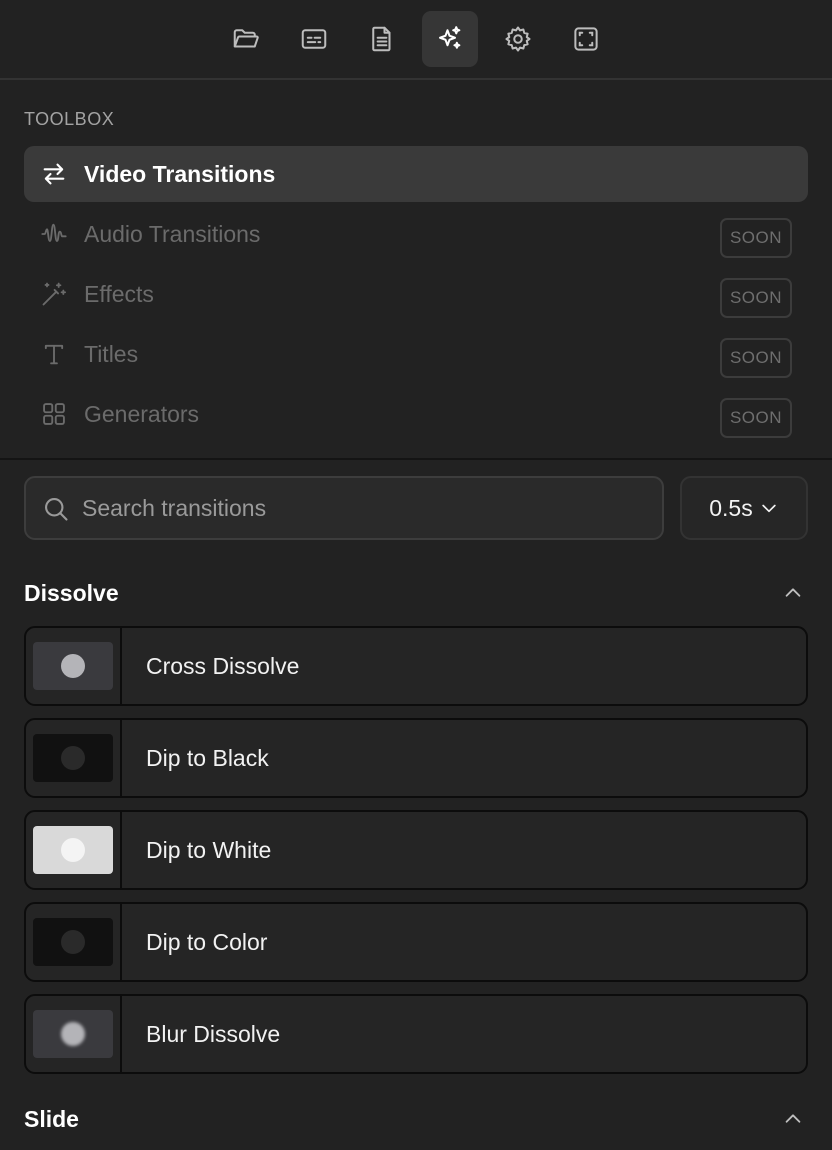  What do you see at coordinates (207, 942) in the screenshot?
I see `transition-label: Dip to Color` at bounding box center [207, 942].